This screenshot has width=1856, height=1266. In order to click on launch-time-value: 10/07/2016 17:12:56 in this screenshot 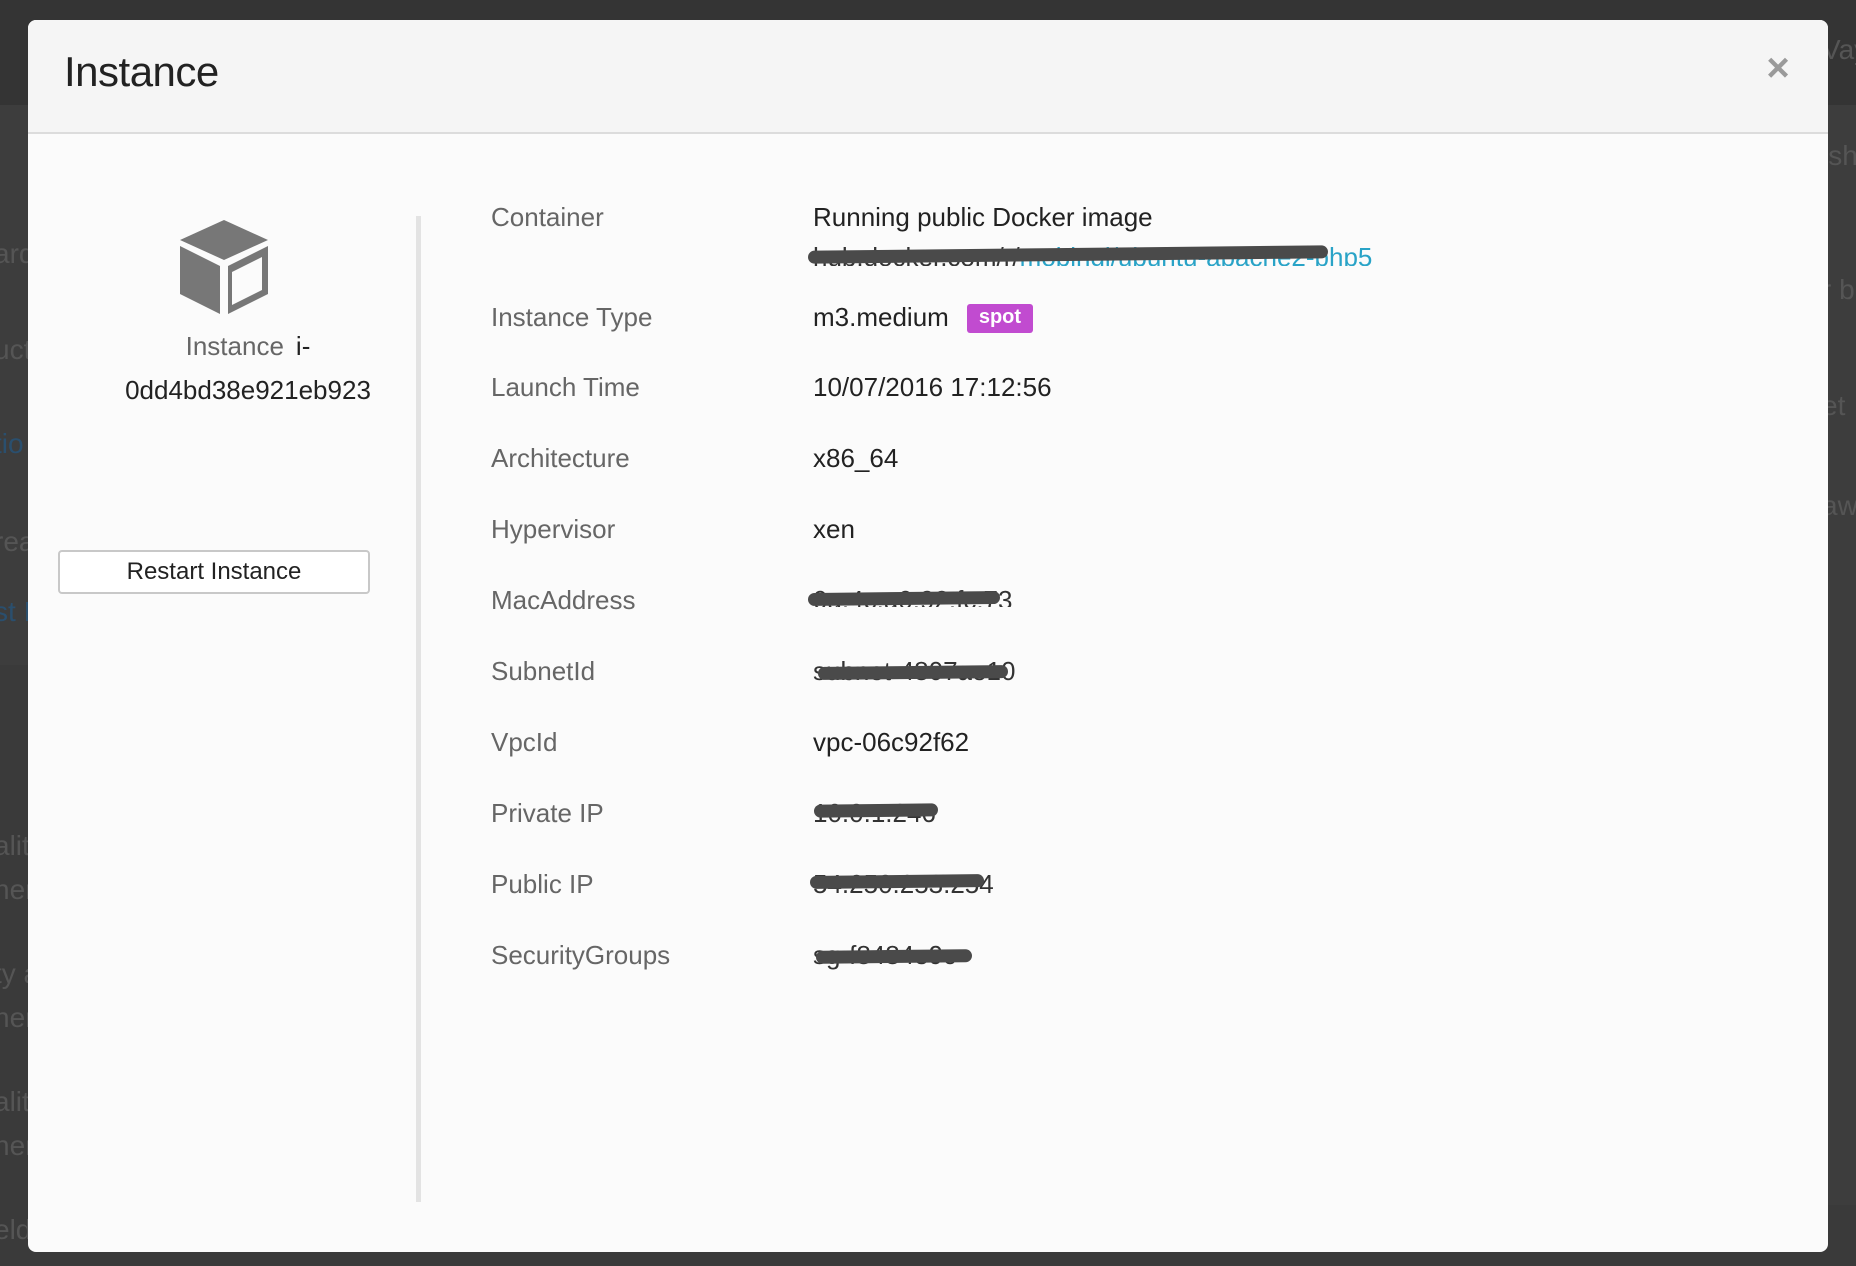, I will do `click(932, 387)`.